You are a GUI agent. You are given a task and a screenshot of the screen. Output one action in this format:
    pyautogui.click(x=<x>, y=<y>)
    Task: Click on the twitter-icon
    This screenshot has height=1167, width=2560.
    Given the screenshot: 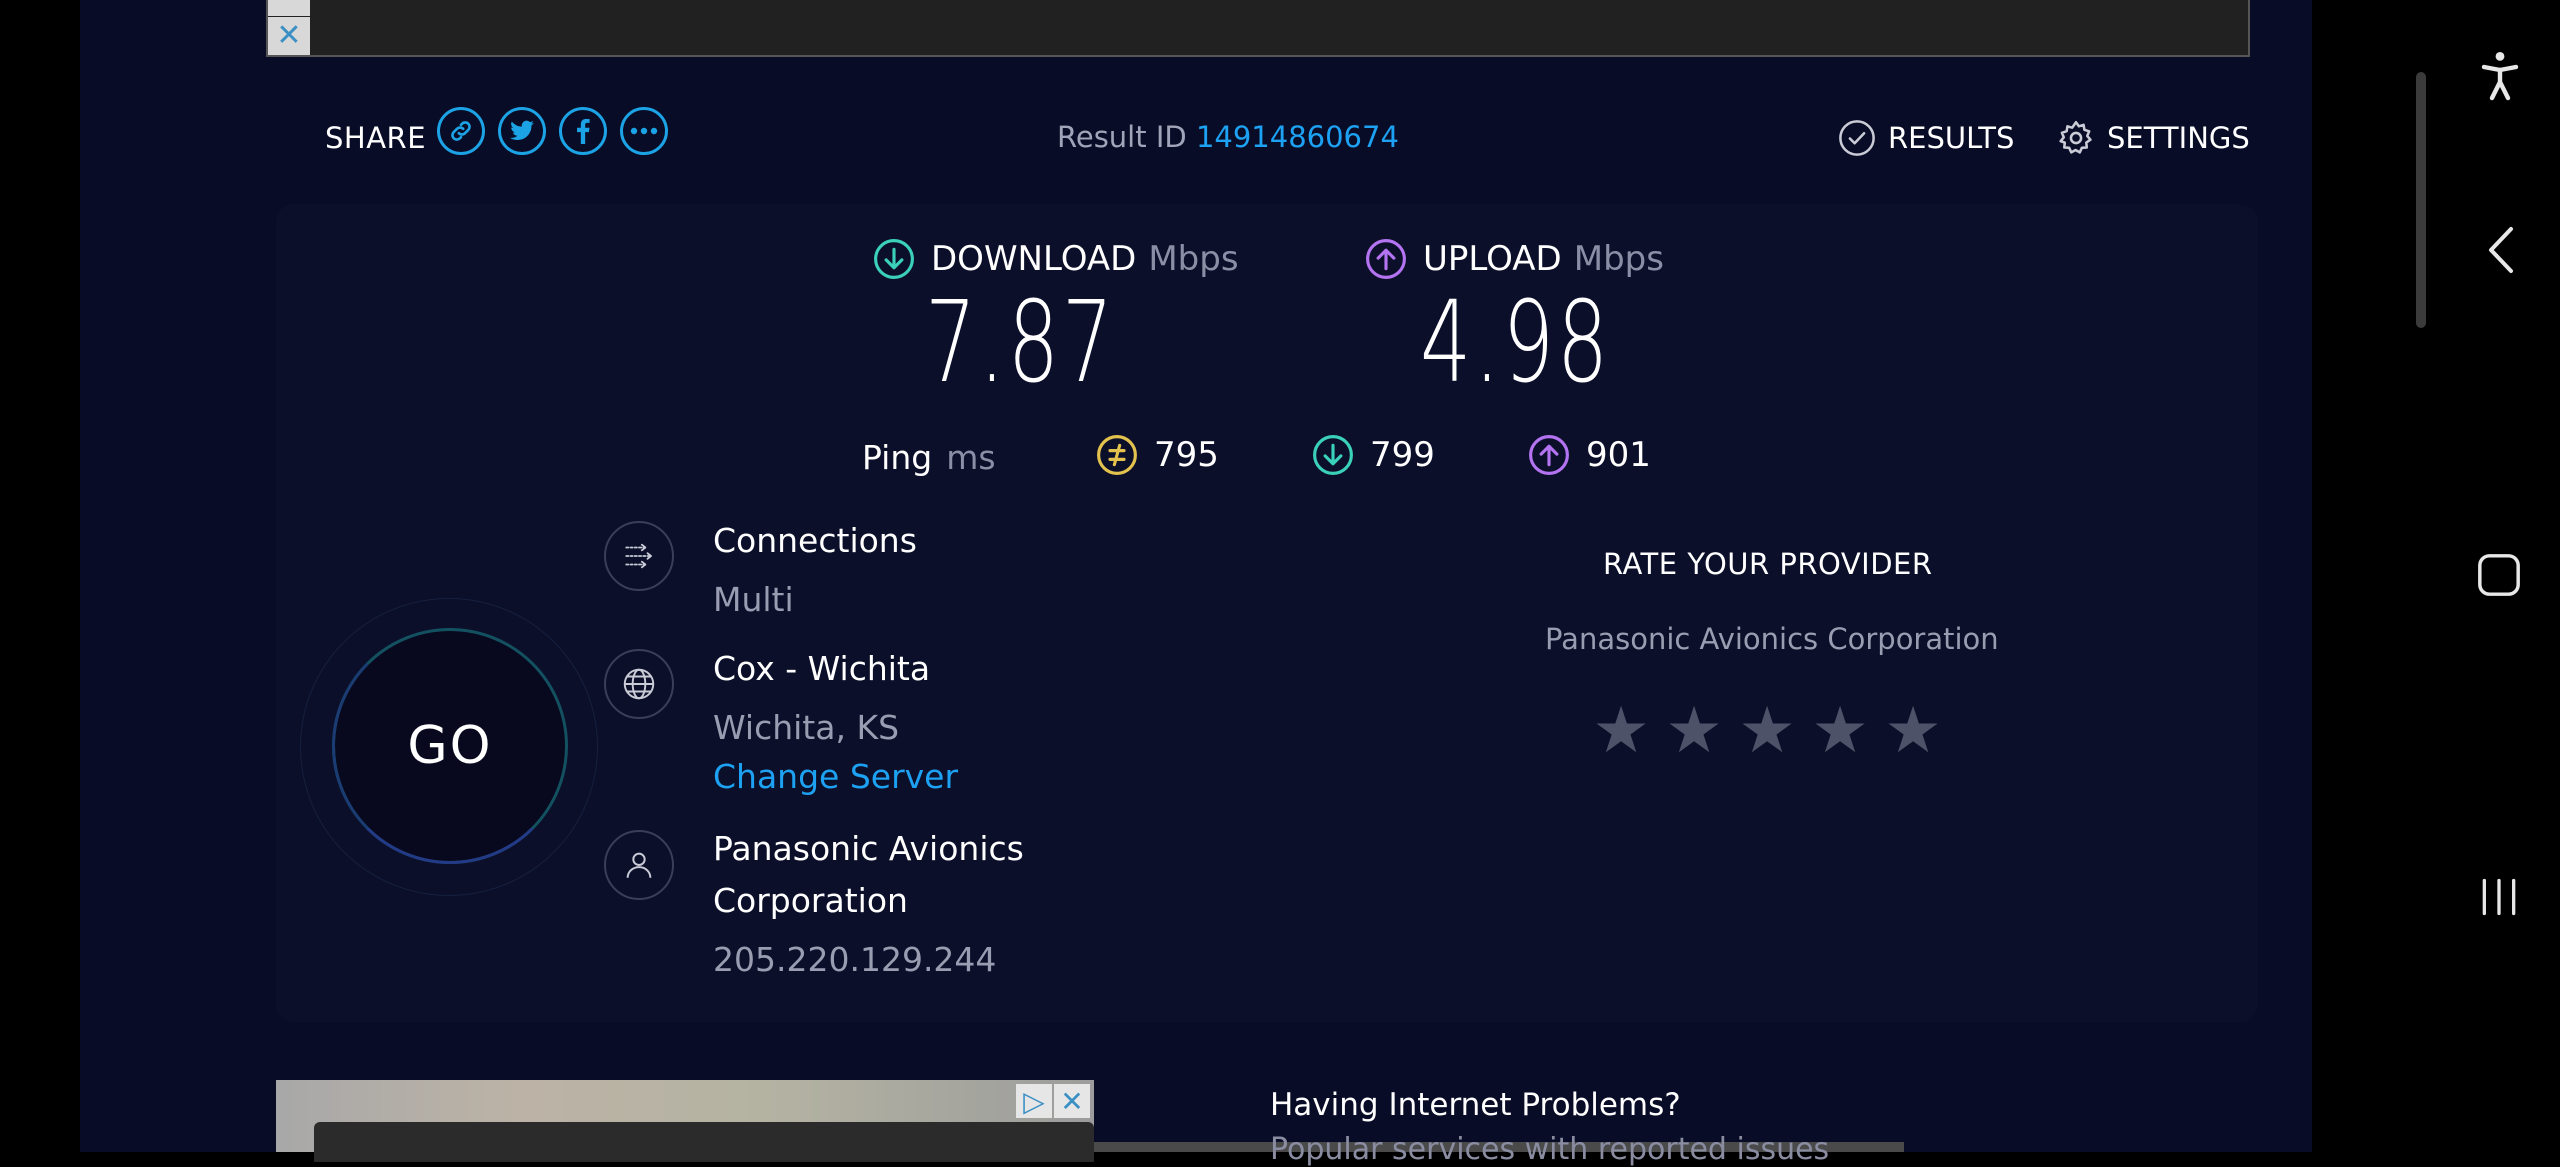 What is the action you would take?
    pyautogui.click(x=522, y=131)
    